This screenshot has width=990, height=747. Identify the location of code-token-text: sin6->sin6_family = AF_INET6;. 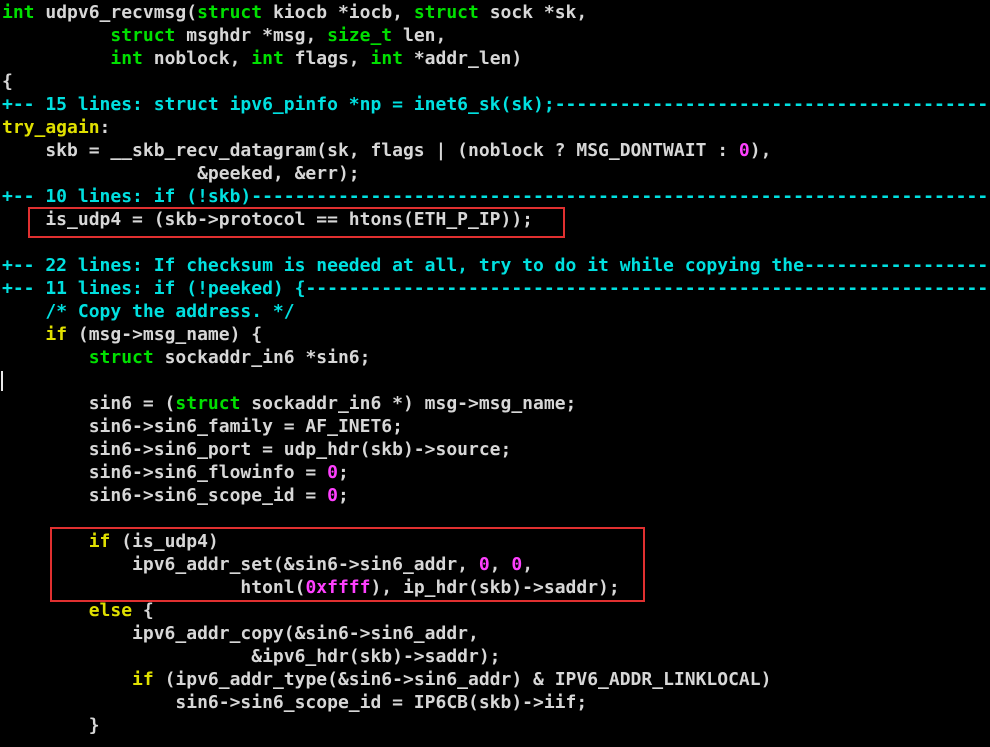
(202, 426).